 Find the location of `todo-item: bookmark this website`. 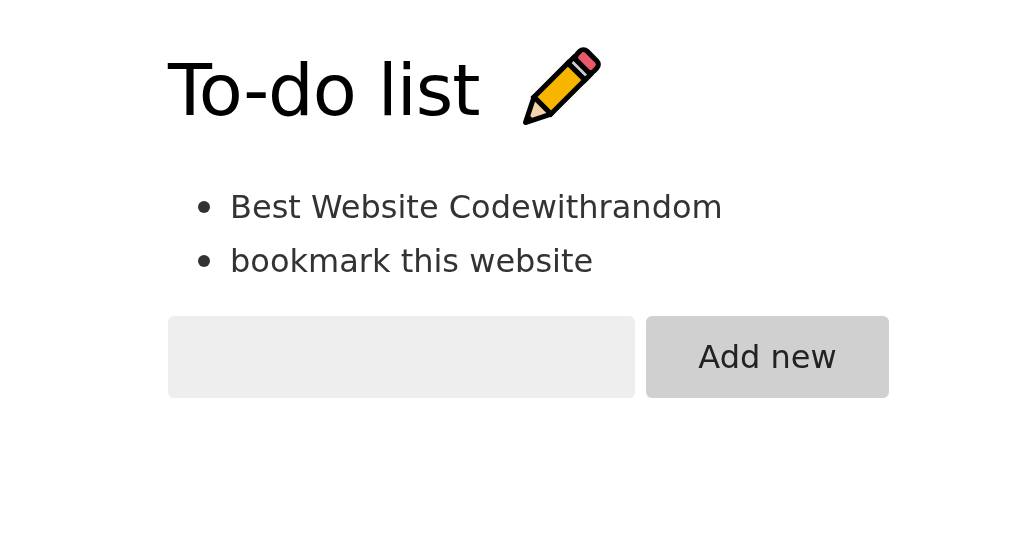

todo-item: bookmark this website is located at coordinates (412, 261).